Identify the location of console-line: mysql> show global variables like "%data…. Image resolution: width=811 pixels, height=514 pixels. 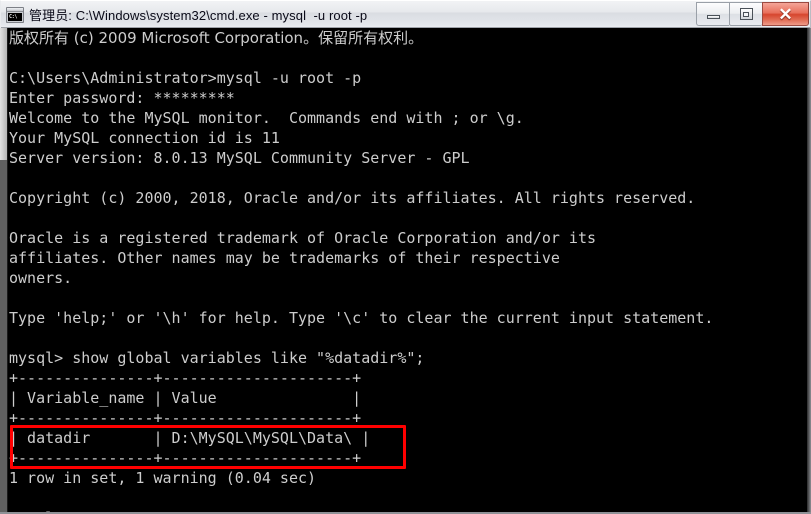
(217, 358).